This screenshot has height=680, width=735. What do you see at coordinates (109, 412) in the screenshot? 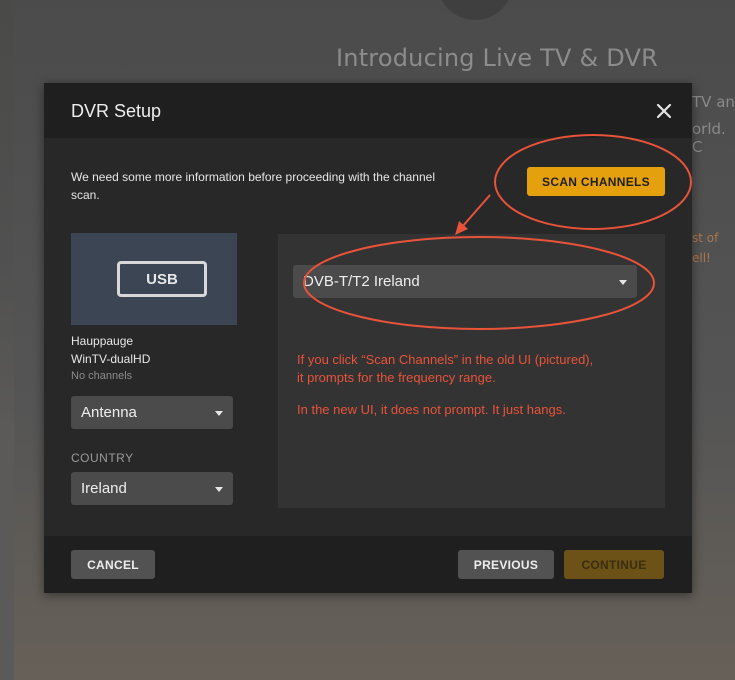
I see `source-select-value: Antenna` at bounding box center [109, 412].